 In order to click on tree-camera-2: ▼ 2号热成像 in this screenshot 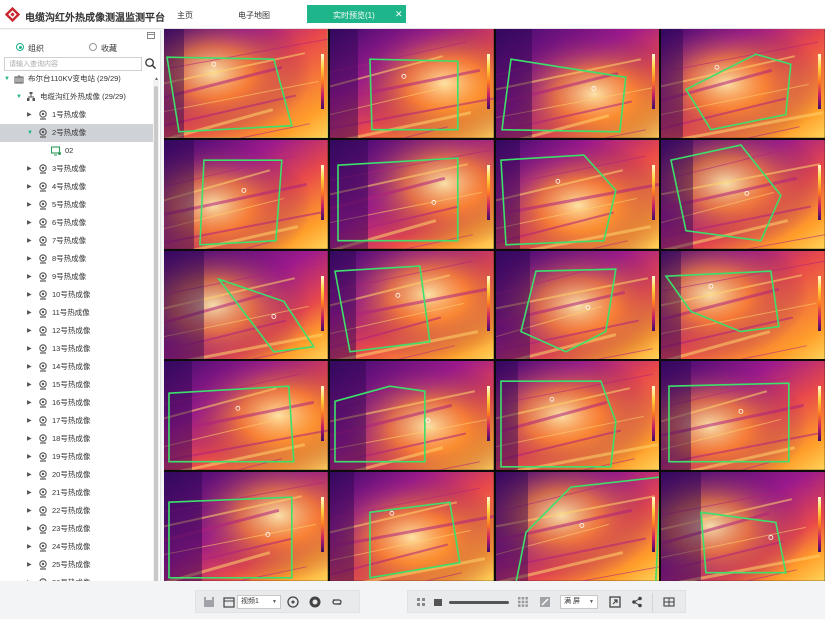, I will do `click(76, 133)`.